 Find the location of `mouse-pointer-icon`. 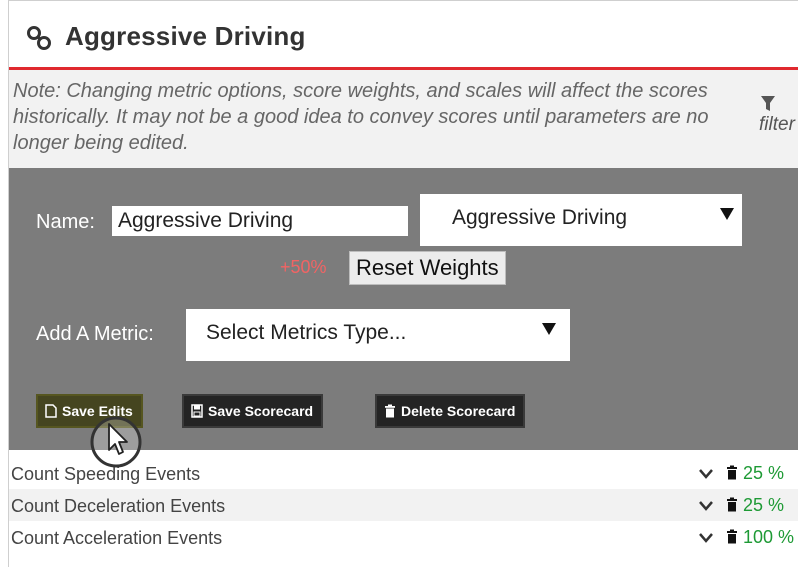

mouse-pointer-icon is located at coordinates (116, 442).